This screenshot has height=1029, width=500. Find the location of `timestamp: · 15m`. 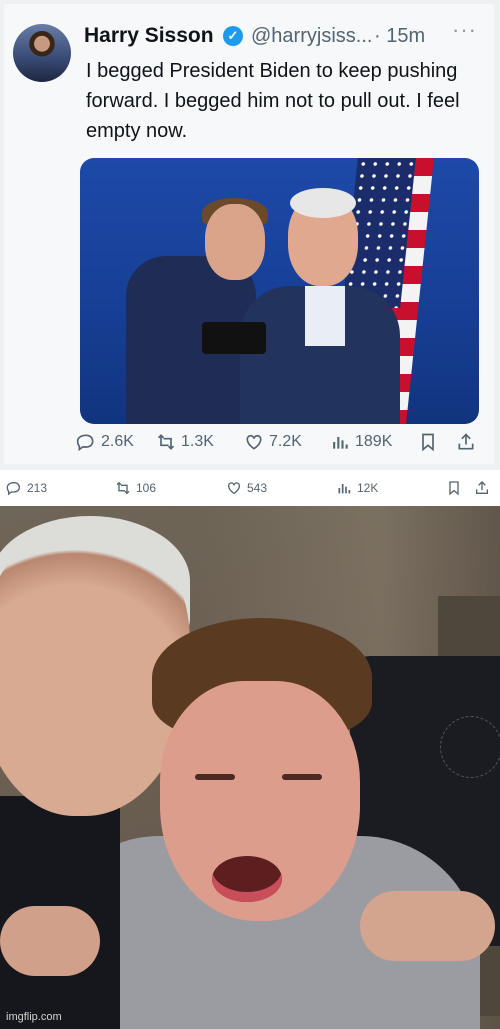

timestamp: · 15m is located at coordinates (399, 36).